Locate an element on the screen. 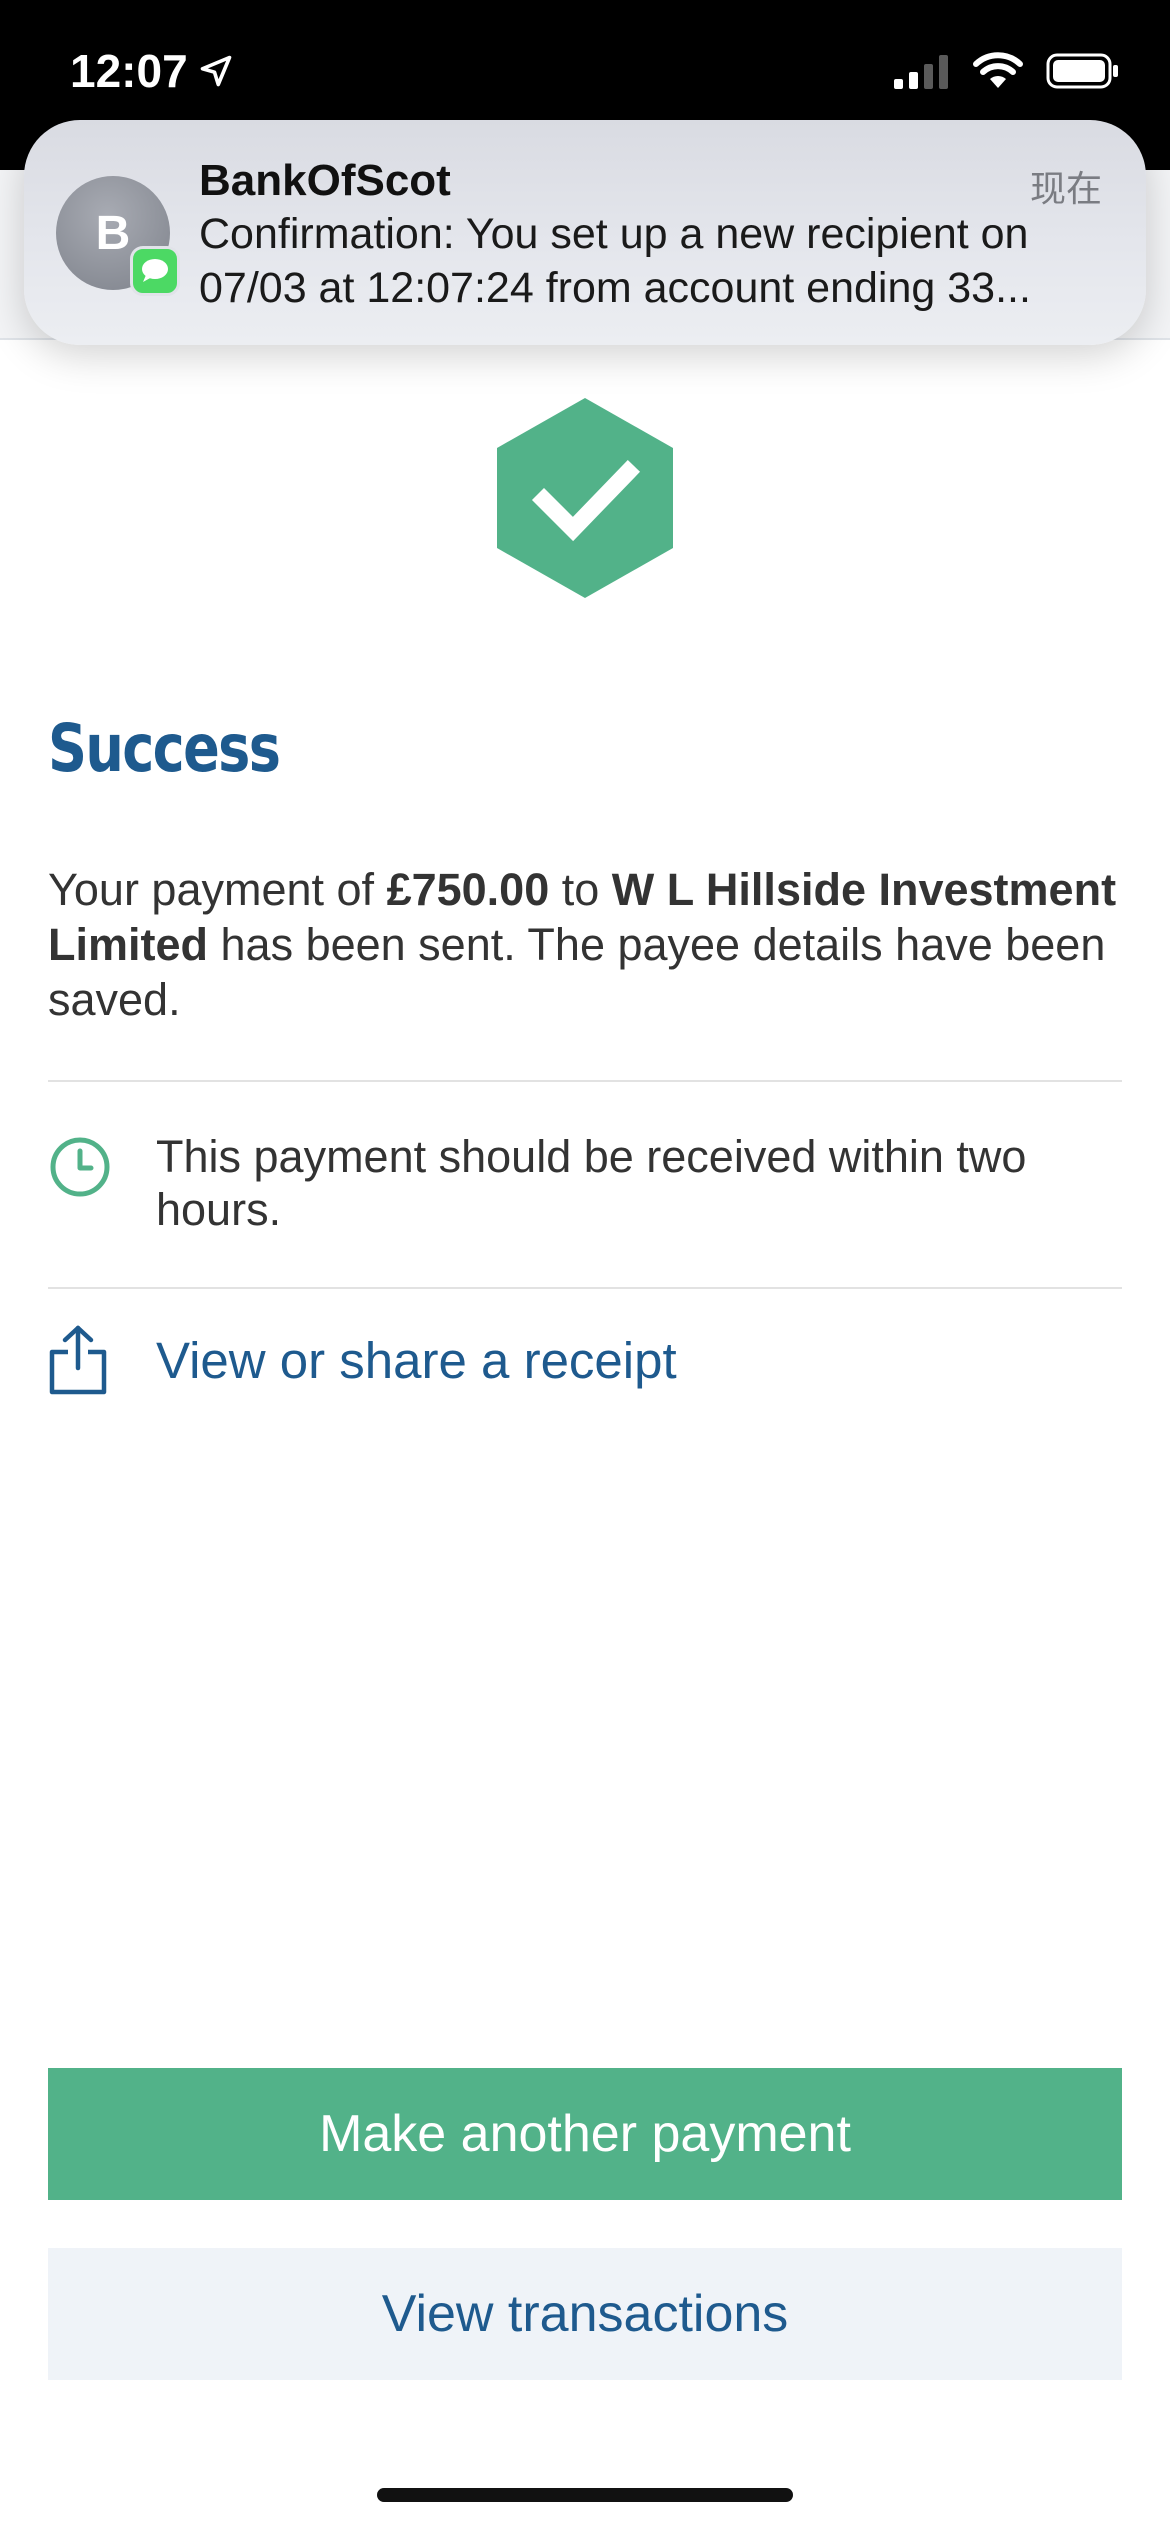 The image size is (1170, 2532). receipt-link-label: View or share a receipt is located at coordinates (416, 1360).